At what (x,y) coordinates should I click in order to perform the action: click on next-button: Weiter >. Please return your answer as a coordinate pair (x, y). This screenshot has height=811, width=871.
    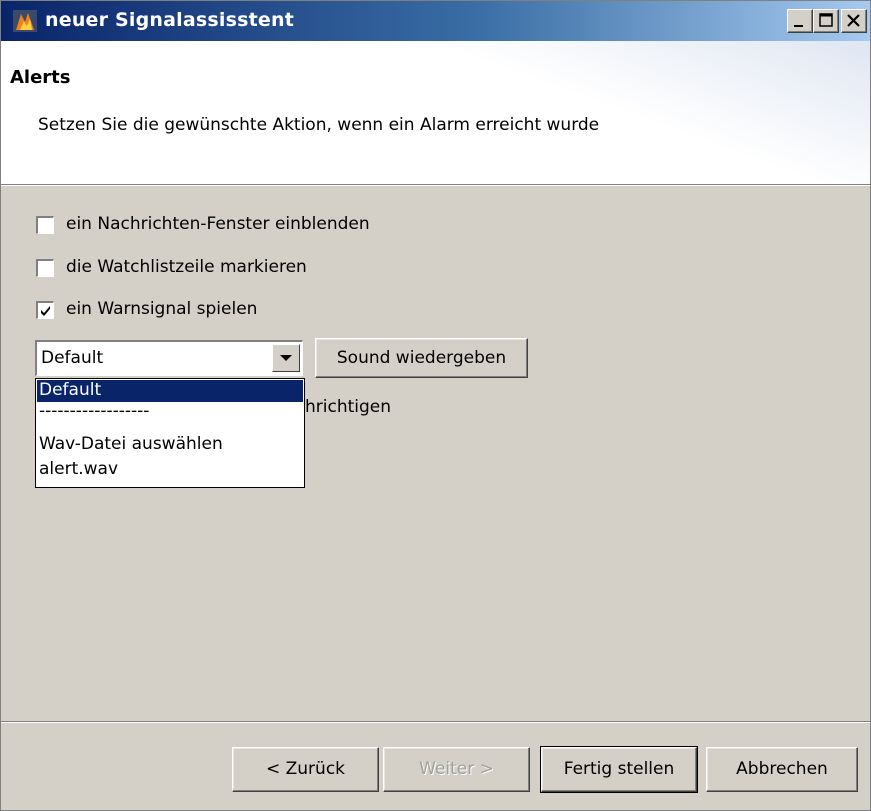
    Looking at the image, I should click on (456, 769).